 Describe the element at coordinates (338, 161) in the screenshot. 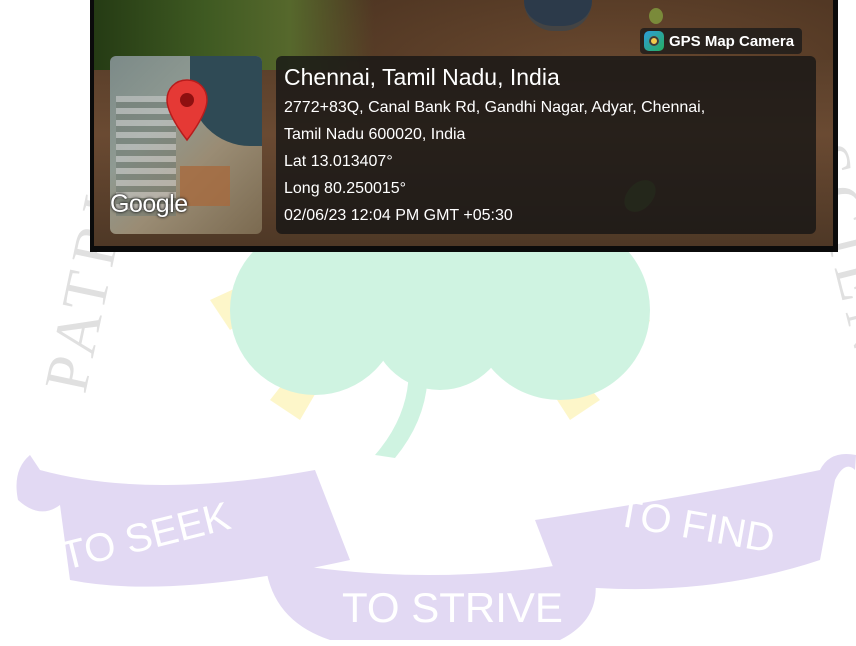

I see `latitude-value: Lat 13.013407°` at that location.